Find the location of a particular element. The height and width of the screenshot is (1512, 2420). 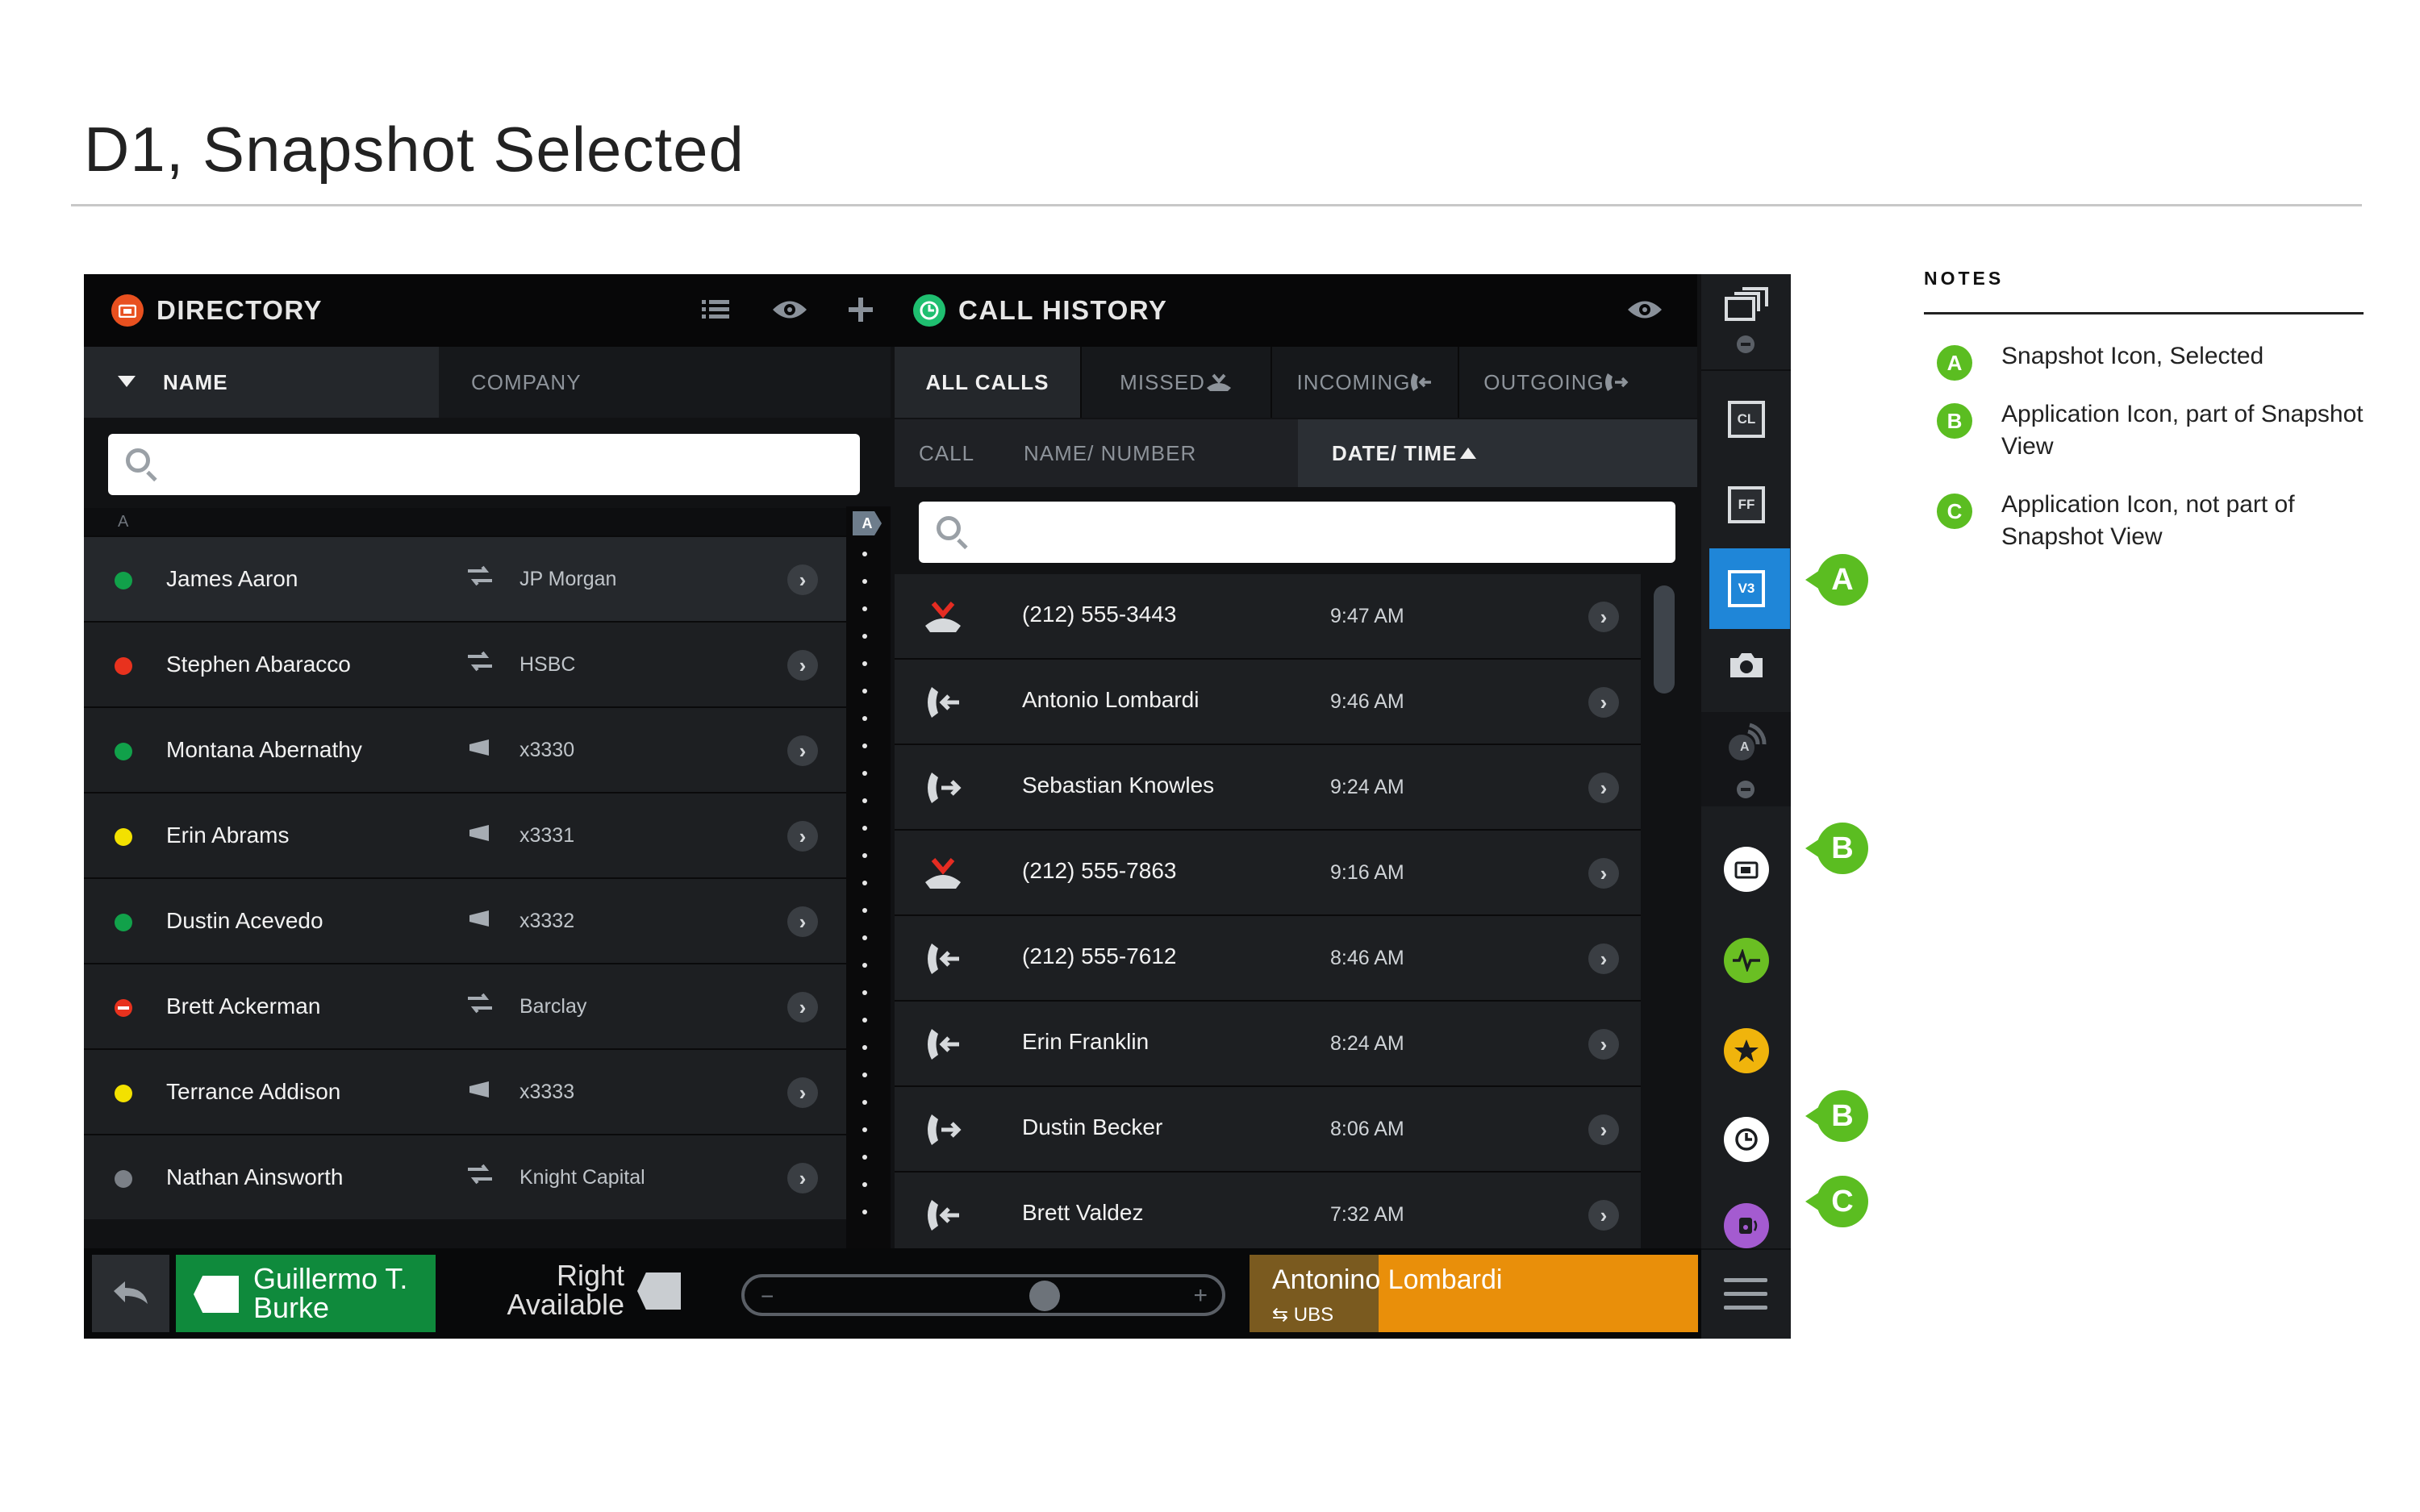

favorites-app-button is located at coordinates (1747, 1050).